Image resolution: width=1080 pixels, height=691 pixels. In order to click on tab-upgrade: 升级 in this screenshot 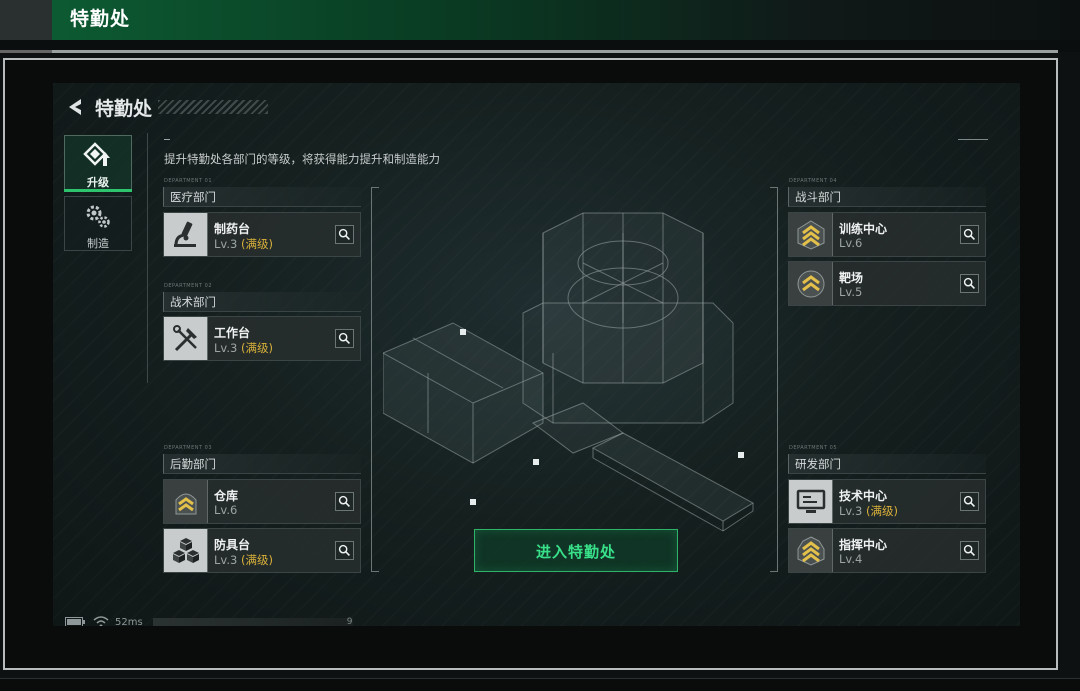, I will do `click(98, 163)`.